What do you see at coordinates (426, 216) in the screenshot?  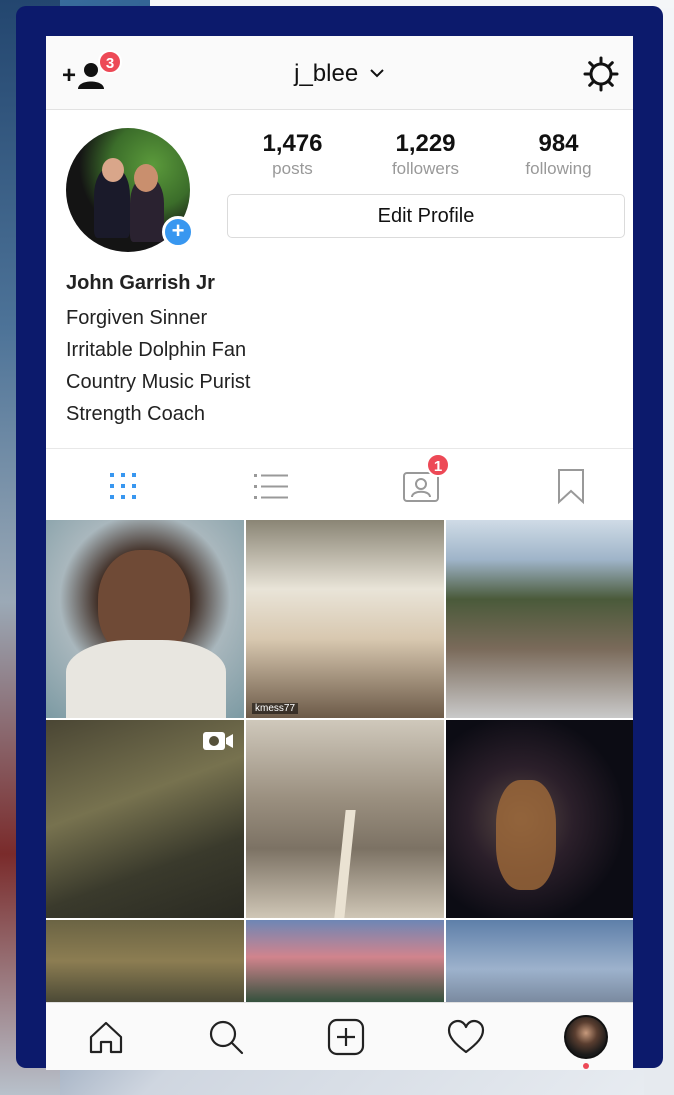 I see `edit-profile-button: Edit Profile` at bounding box center [426, 216].